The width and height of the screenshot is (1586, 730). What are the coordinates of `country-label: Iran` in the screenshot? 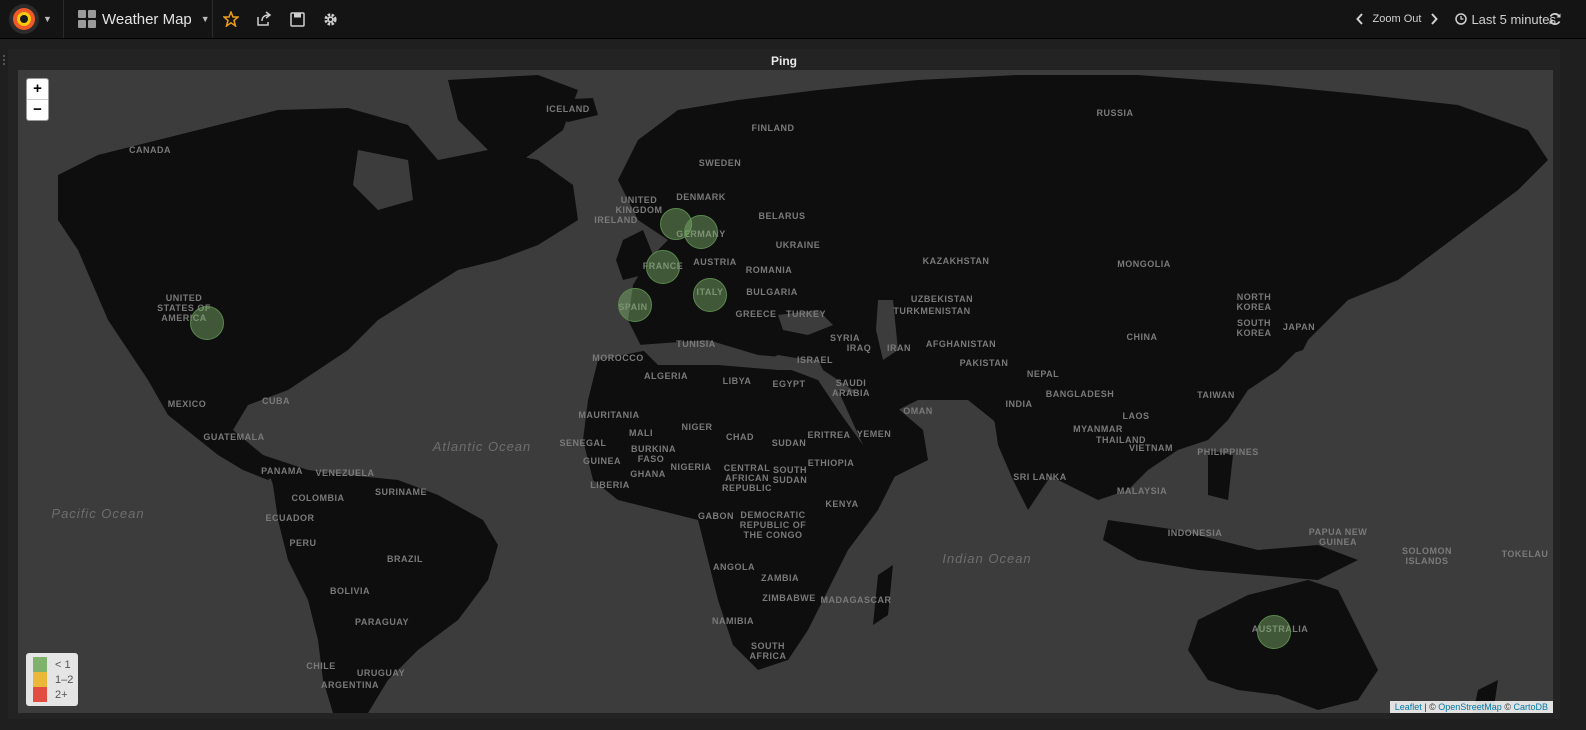 It's located at (899, 348).